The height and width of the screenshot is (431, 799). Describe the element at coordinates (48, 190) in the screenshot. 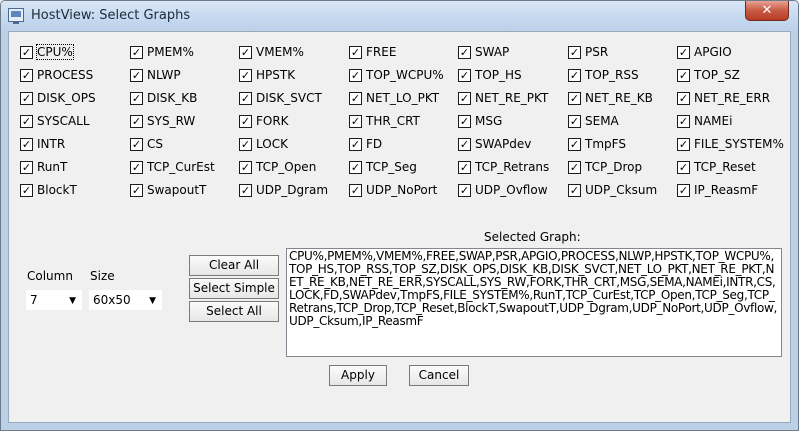

I see `graph-checkbox: ✓ BlockT` at that location.